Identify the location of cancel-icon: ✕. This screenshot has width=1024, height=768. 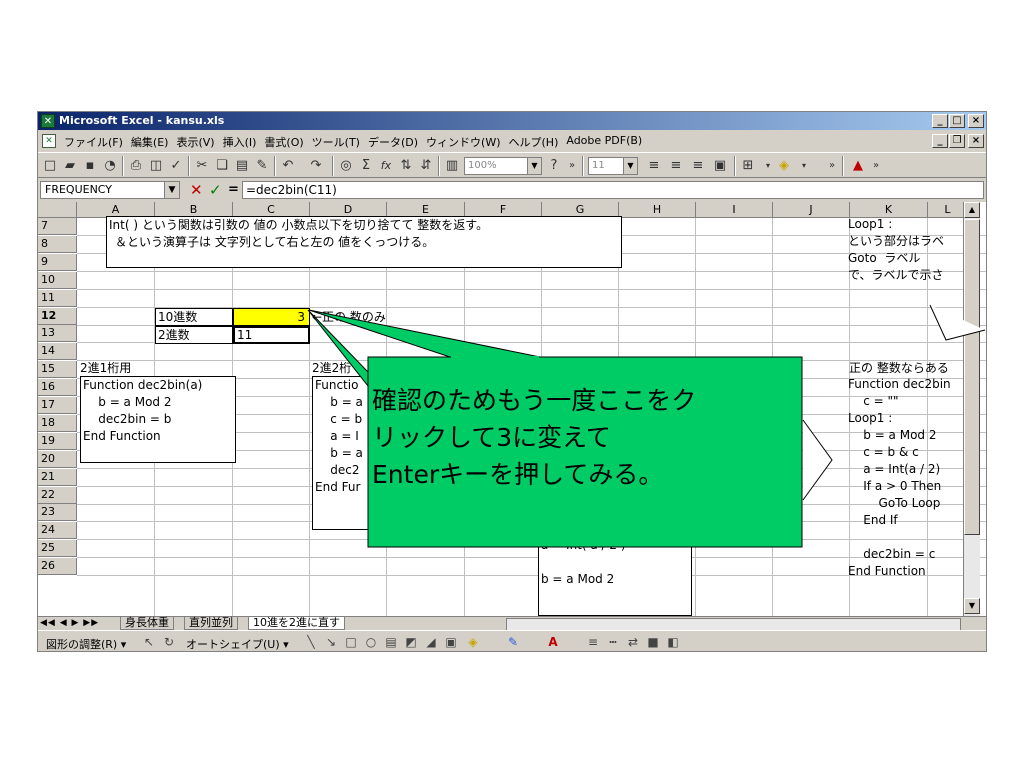
(196, 190).